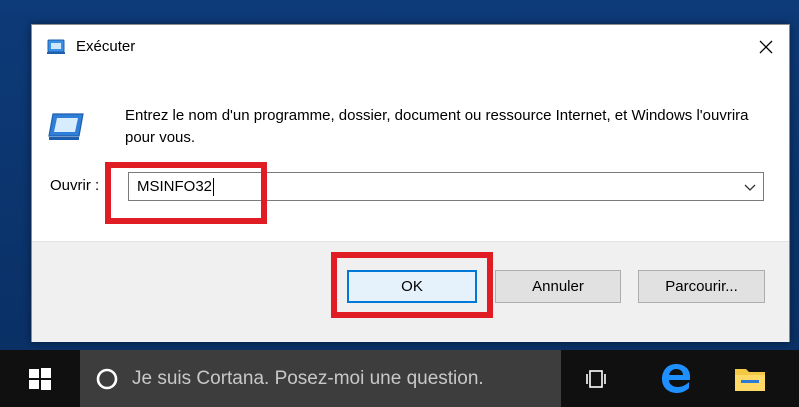 The image size is (799, 407). I want to click on title-bar: Exécuter, so click(410, 47).